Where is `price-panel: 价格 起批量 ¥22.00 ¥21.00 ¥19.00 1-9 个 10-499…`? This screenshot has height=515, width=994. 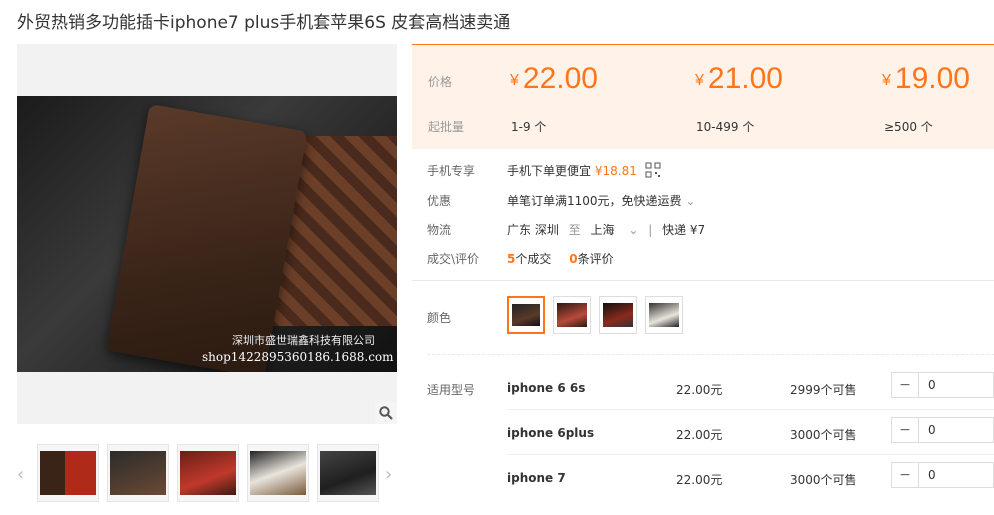
price-panel: 价格 起批量 ¥22.00 ¥21.00 ¥19.00 1-9 个 10-499… is located at coordinates (703, 96).